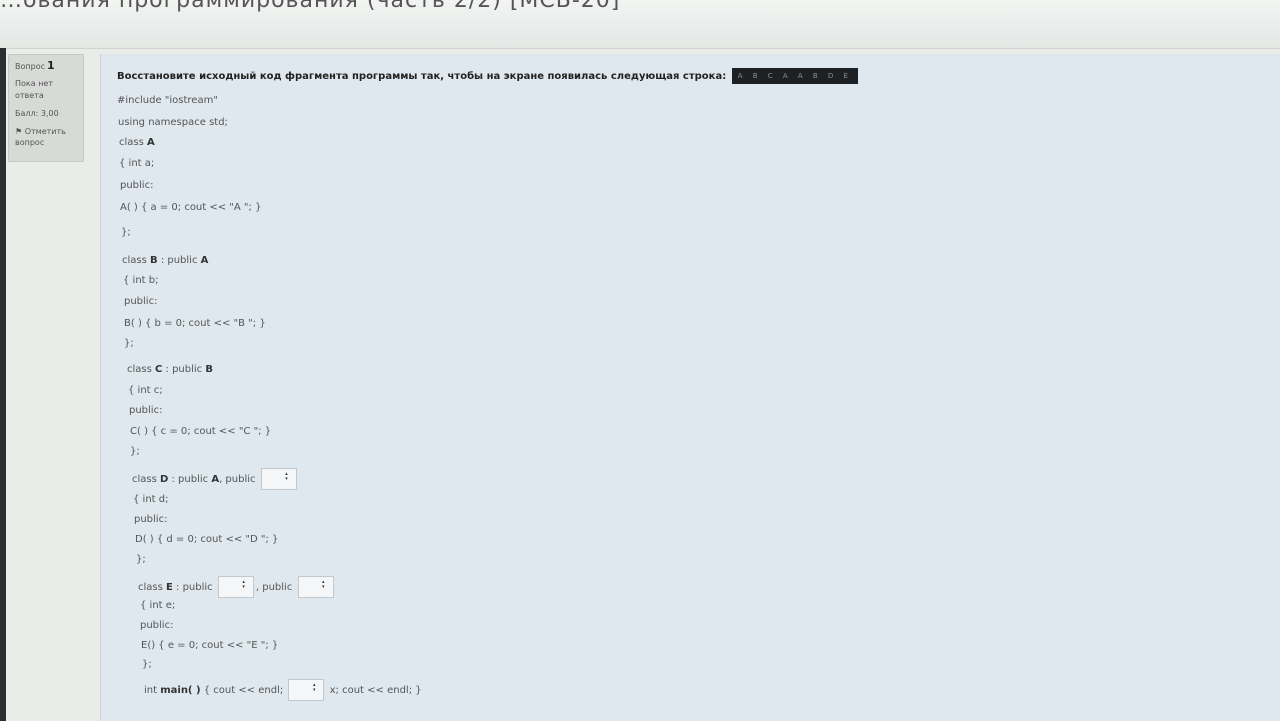  I want to click on code-line: E() { e = 0; cout << "E "; }, so click(210, 645).